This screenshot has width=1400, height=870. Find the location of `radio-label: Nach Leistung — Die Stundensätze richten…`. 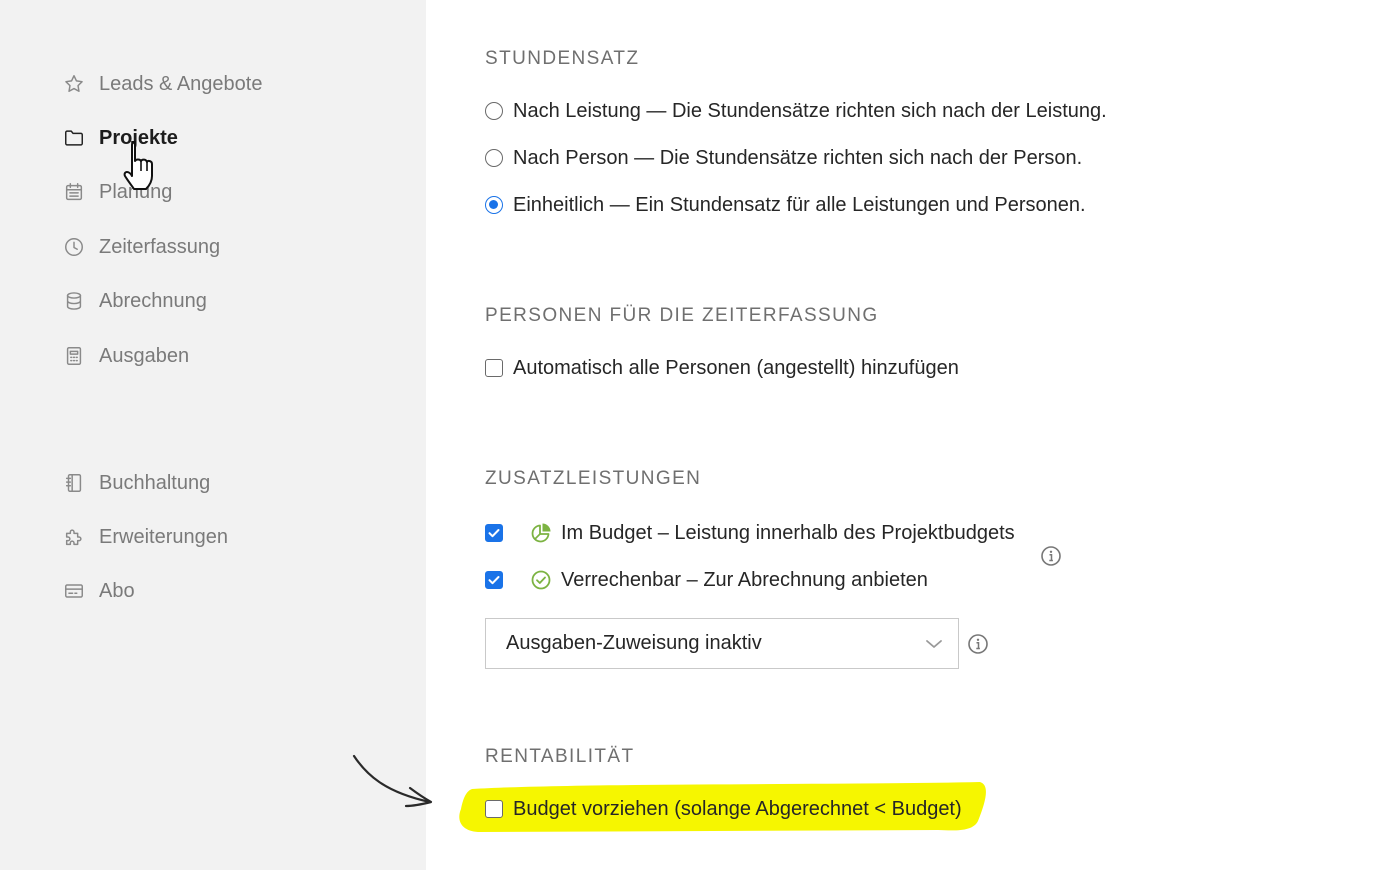

radio-label: Nach Leistung — Die Stundensätze richten… is located at coordinates (810, 110).